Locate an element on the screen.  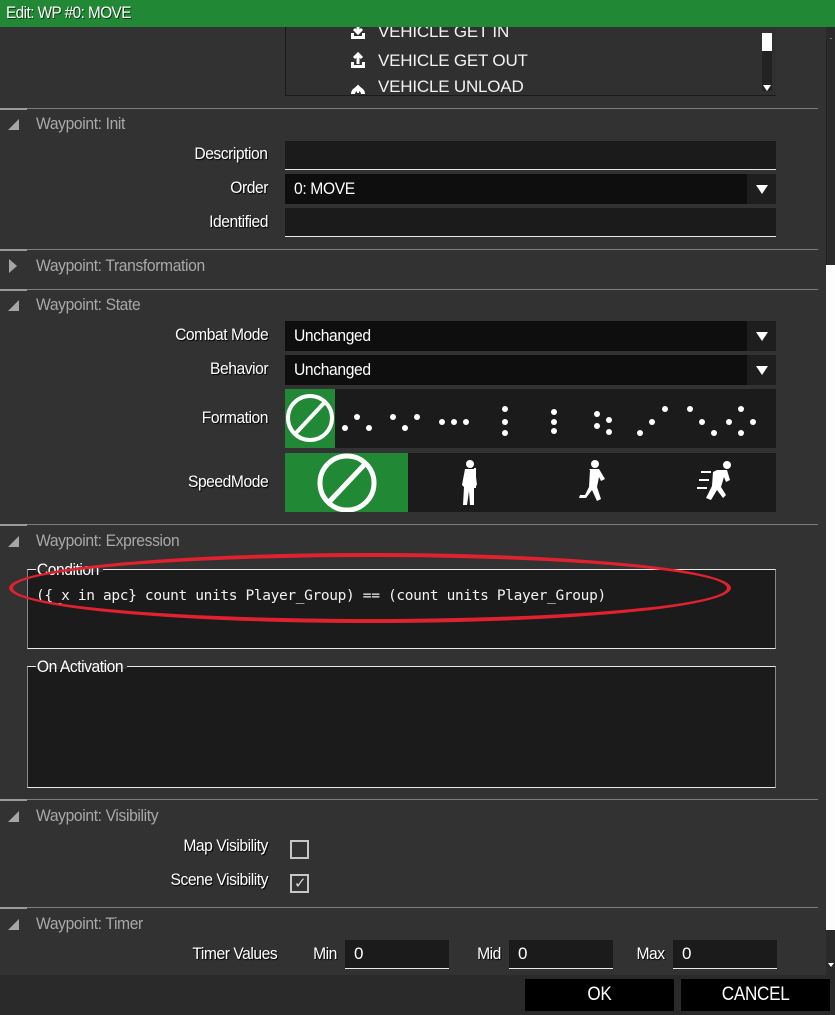
vehicle-get-out-icon is located at coordinates (358, 61).